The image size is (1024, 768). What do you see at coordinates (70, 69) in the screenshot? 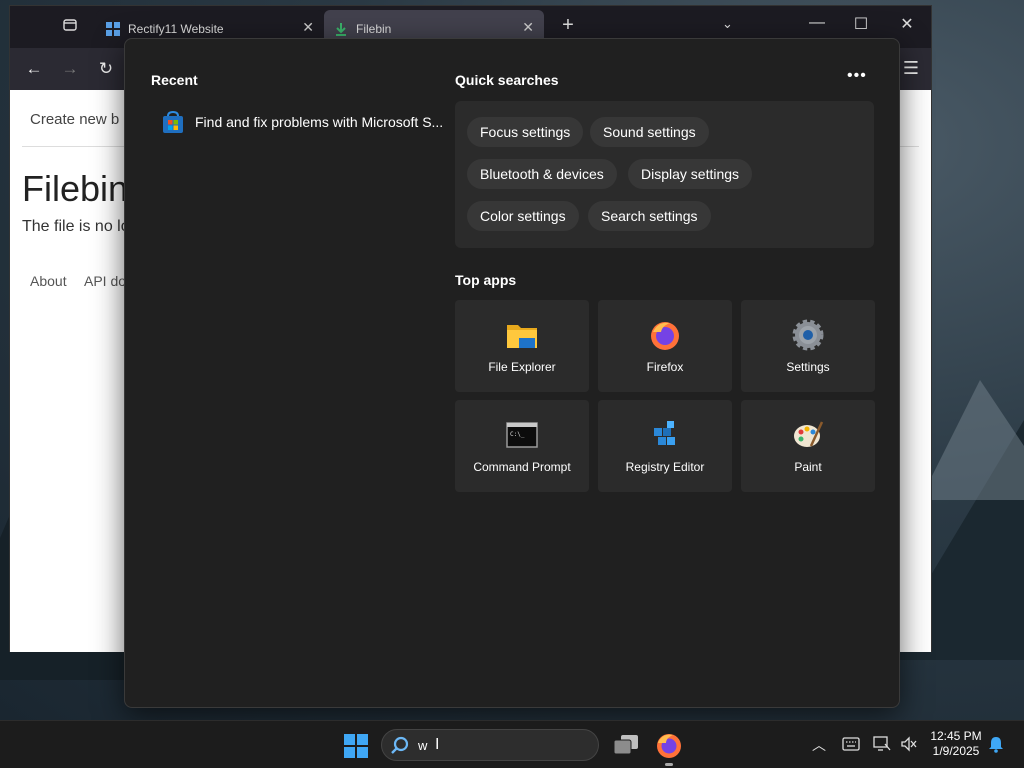
I see `forward-arrow-icon: →` at bounding box center [70, 69].